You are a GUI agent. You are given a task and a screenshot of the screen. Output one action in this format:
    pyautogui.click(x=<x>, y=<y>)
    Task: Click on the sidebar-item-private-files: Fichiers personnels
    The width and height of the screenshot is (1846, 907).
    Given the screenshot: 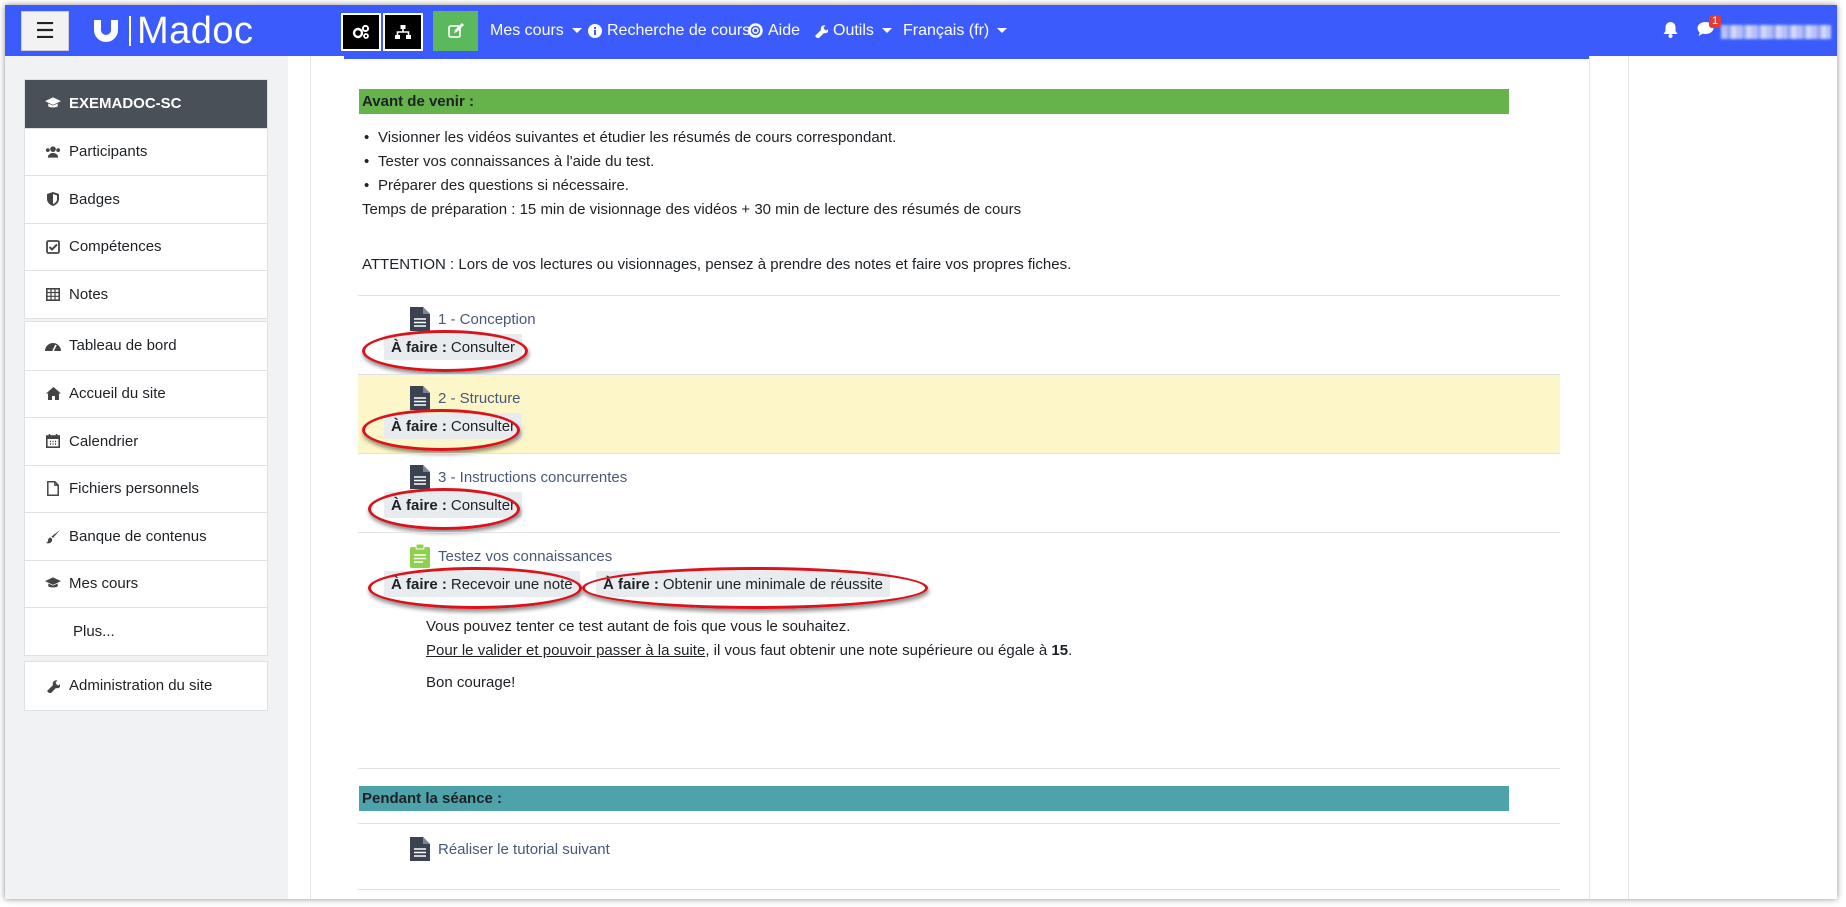 What is the action you would take?
    pyautogui.click(x=146, y=488)
    